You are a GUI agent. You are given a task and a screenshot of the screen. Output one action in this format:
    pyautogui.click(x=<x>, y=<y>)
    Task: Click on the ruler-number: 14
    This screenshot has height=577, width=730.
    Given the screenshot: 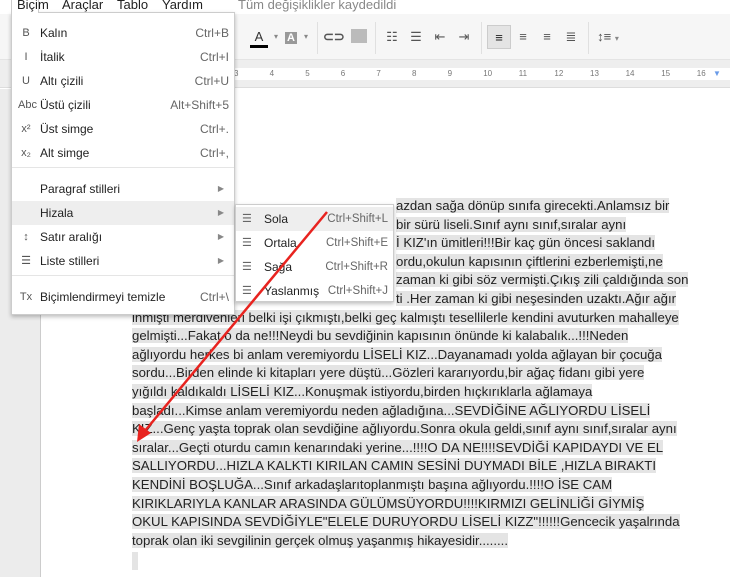 What is the action you would take?
    pyautogui.click(x=630, y=73)
    